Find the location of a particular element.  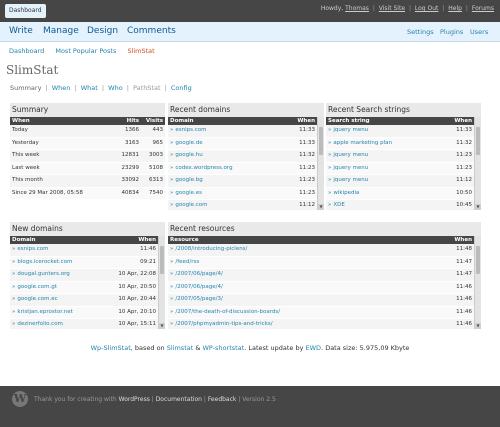

list-item: »/2007/phpmyadmin-tips-and-tricks/11:46 is located at coordinates (324, 325).